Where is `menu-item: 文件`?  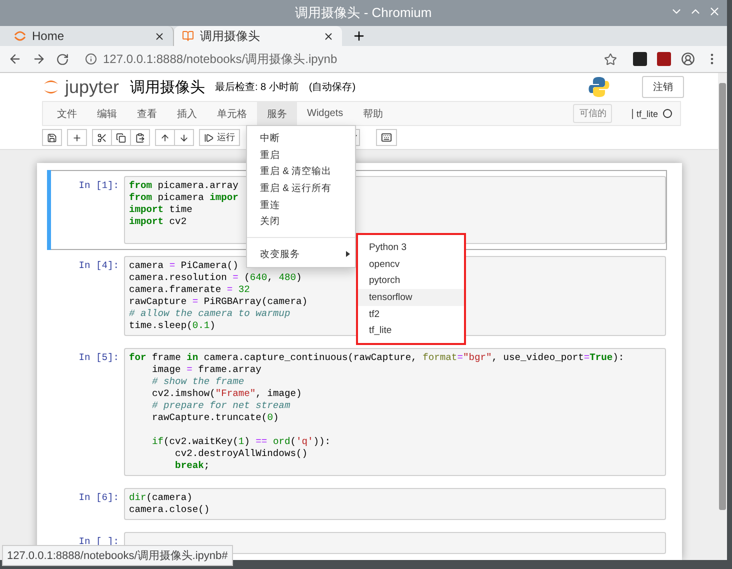
menu-item: 文件 is located at coordinates (67, 113).